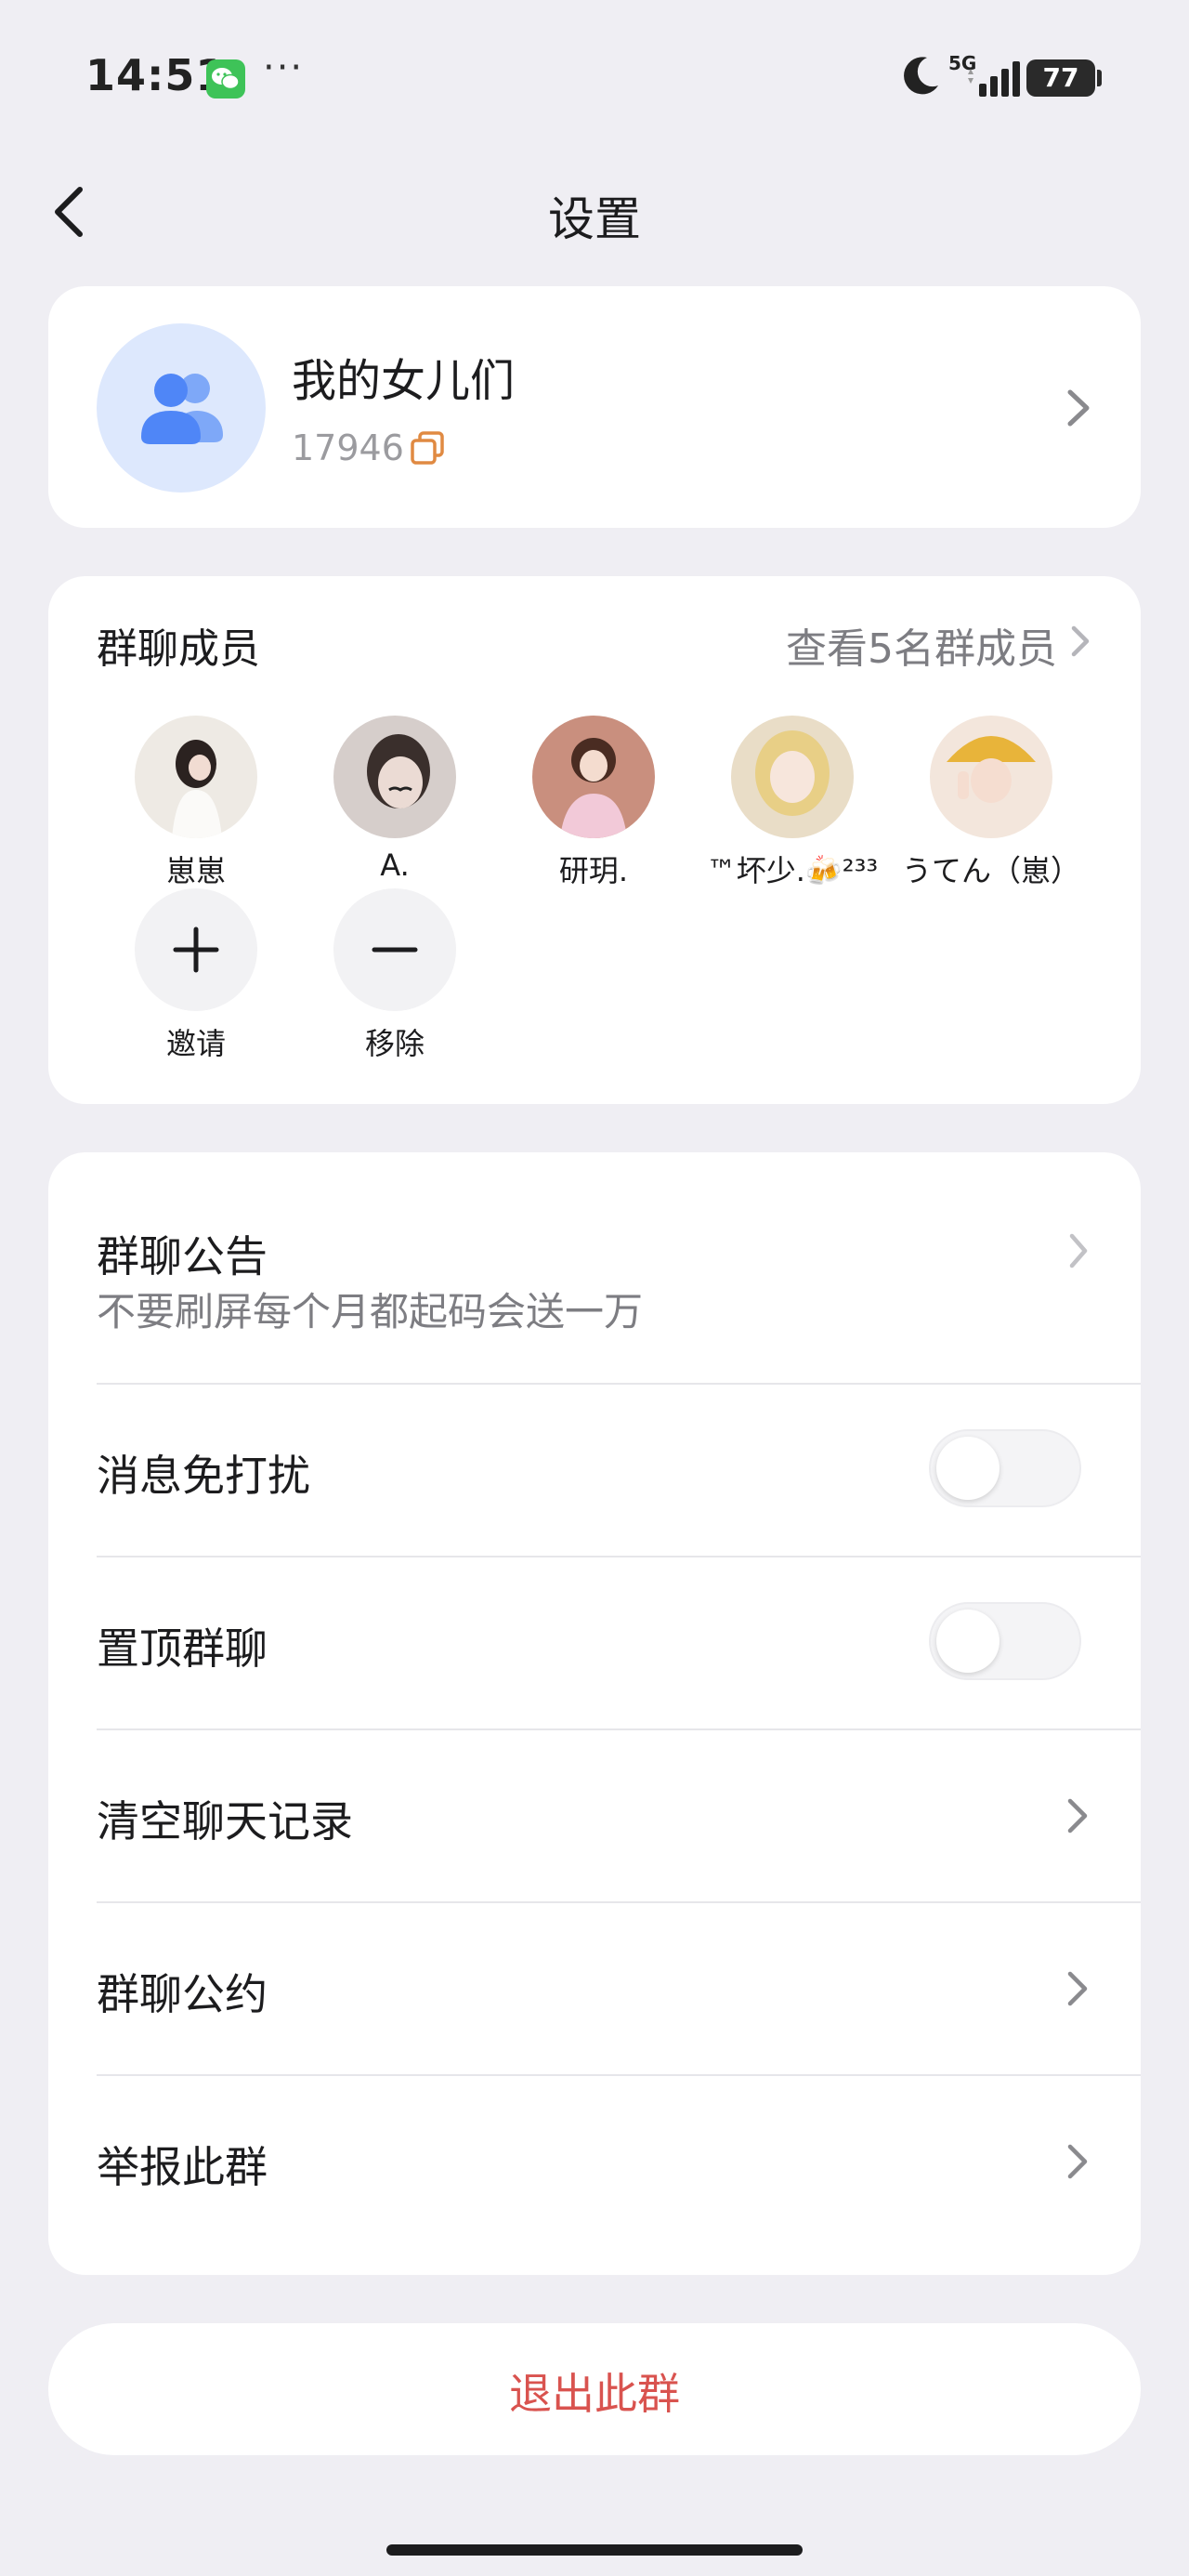  I want to click on members-title: 群聊成员, so click(178, 649).